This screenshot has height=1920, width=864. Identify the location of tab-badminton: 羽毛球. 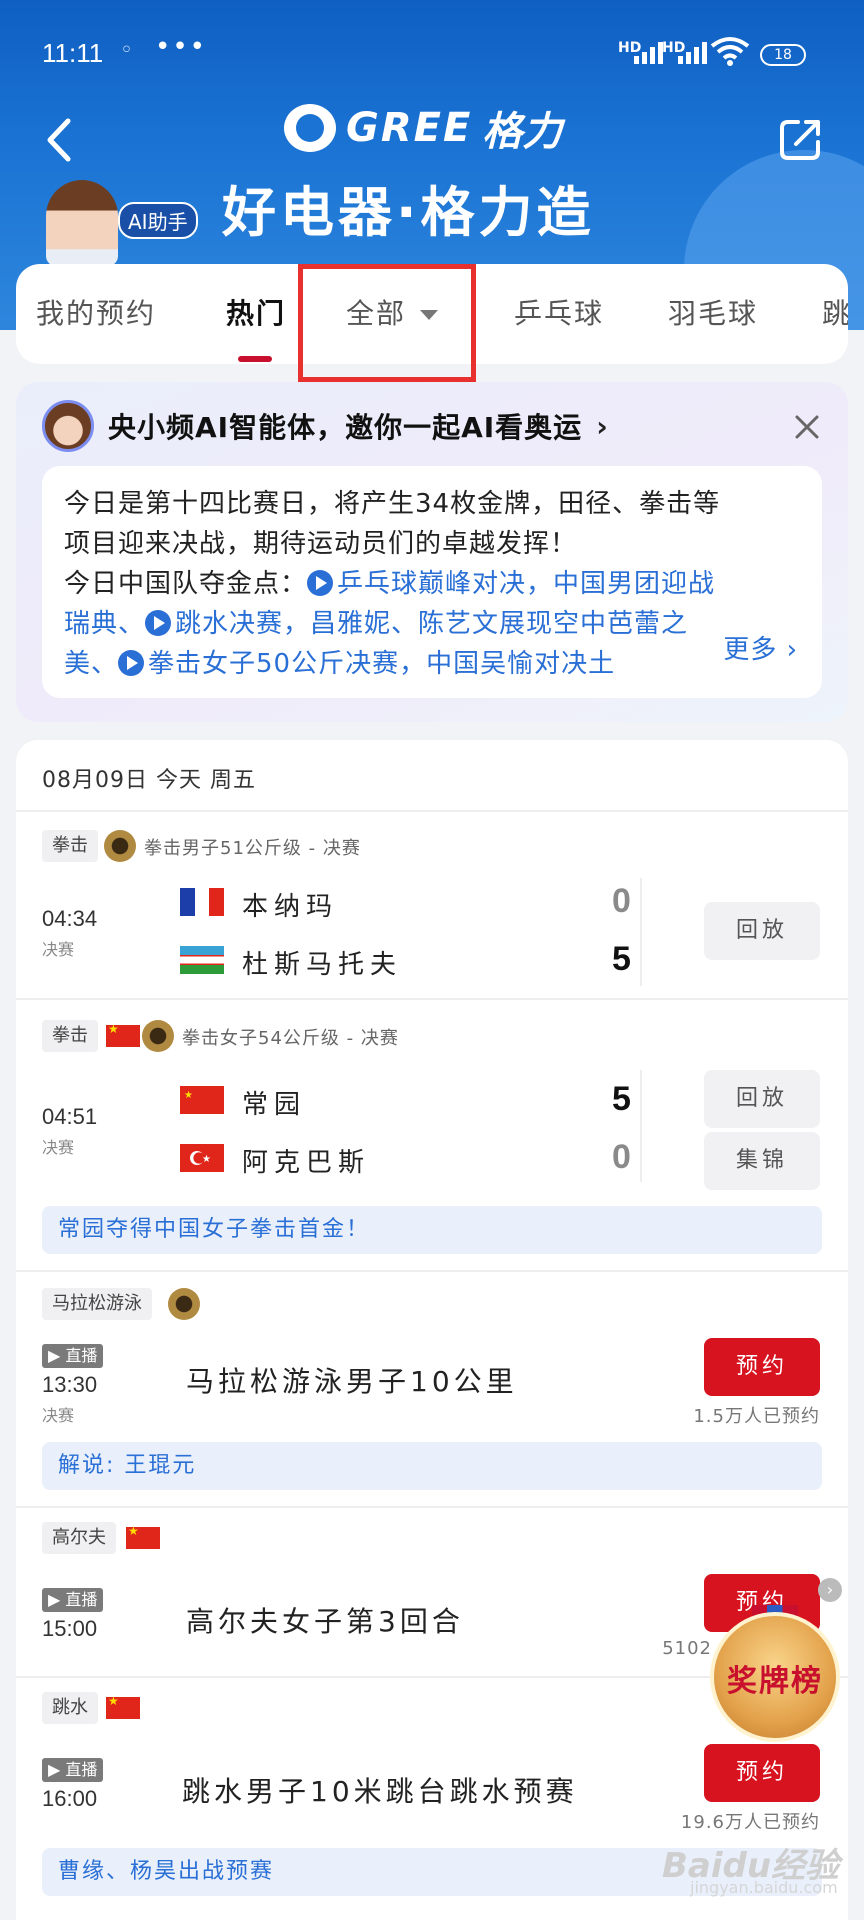
(713, 314).